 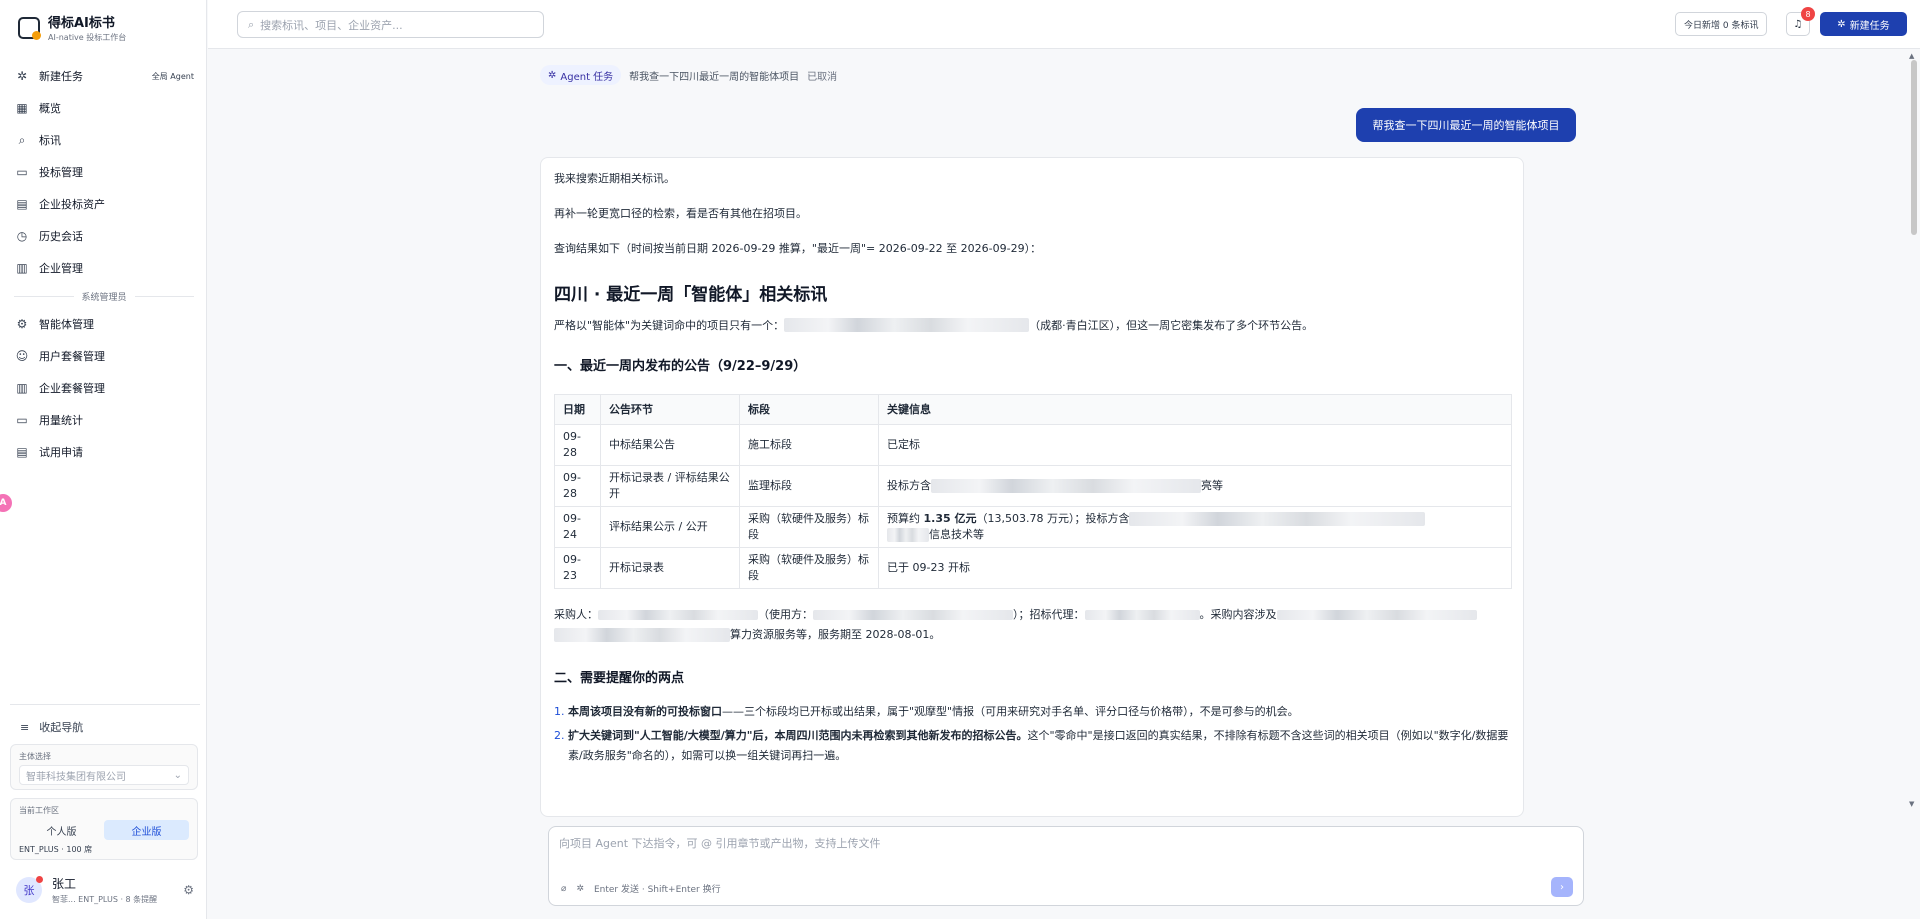 I want to click on nav-item-label: 企业套餐管理, so click(x=72, y=388).